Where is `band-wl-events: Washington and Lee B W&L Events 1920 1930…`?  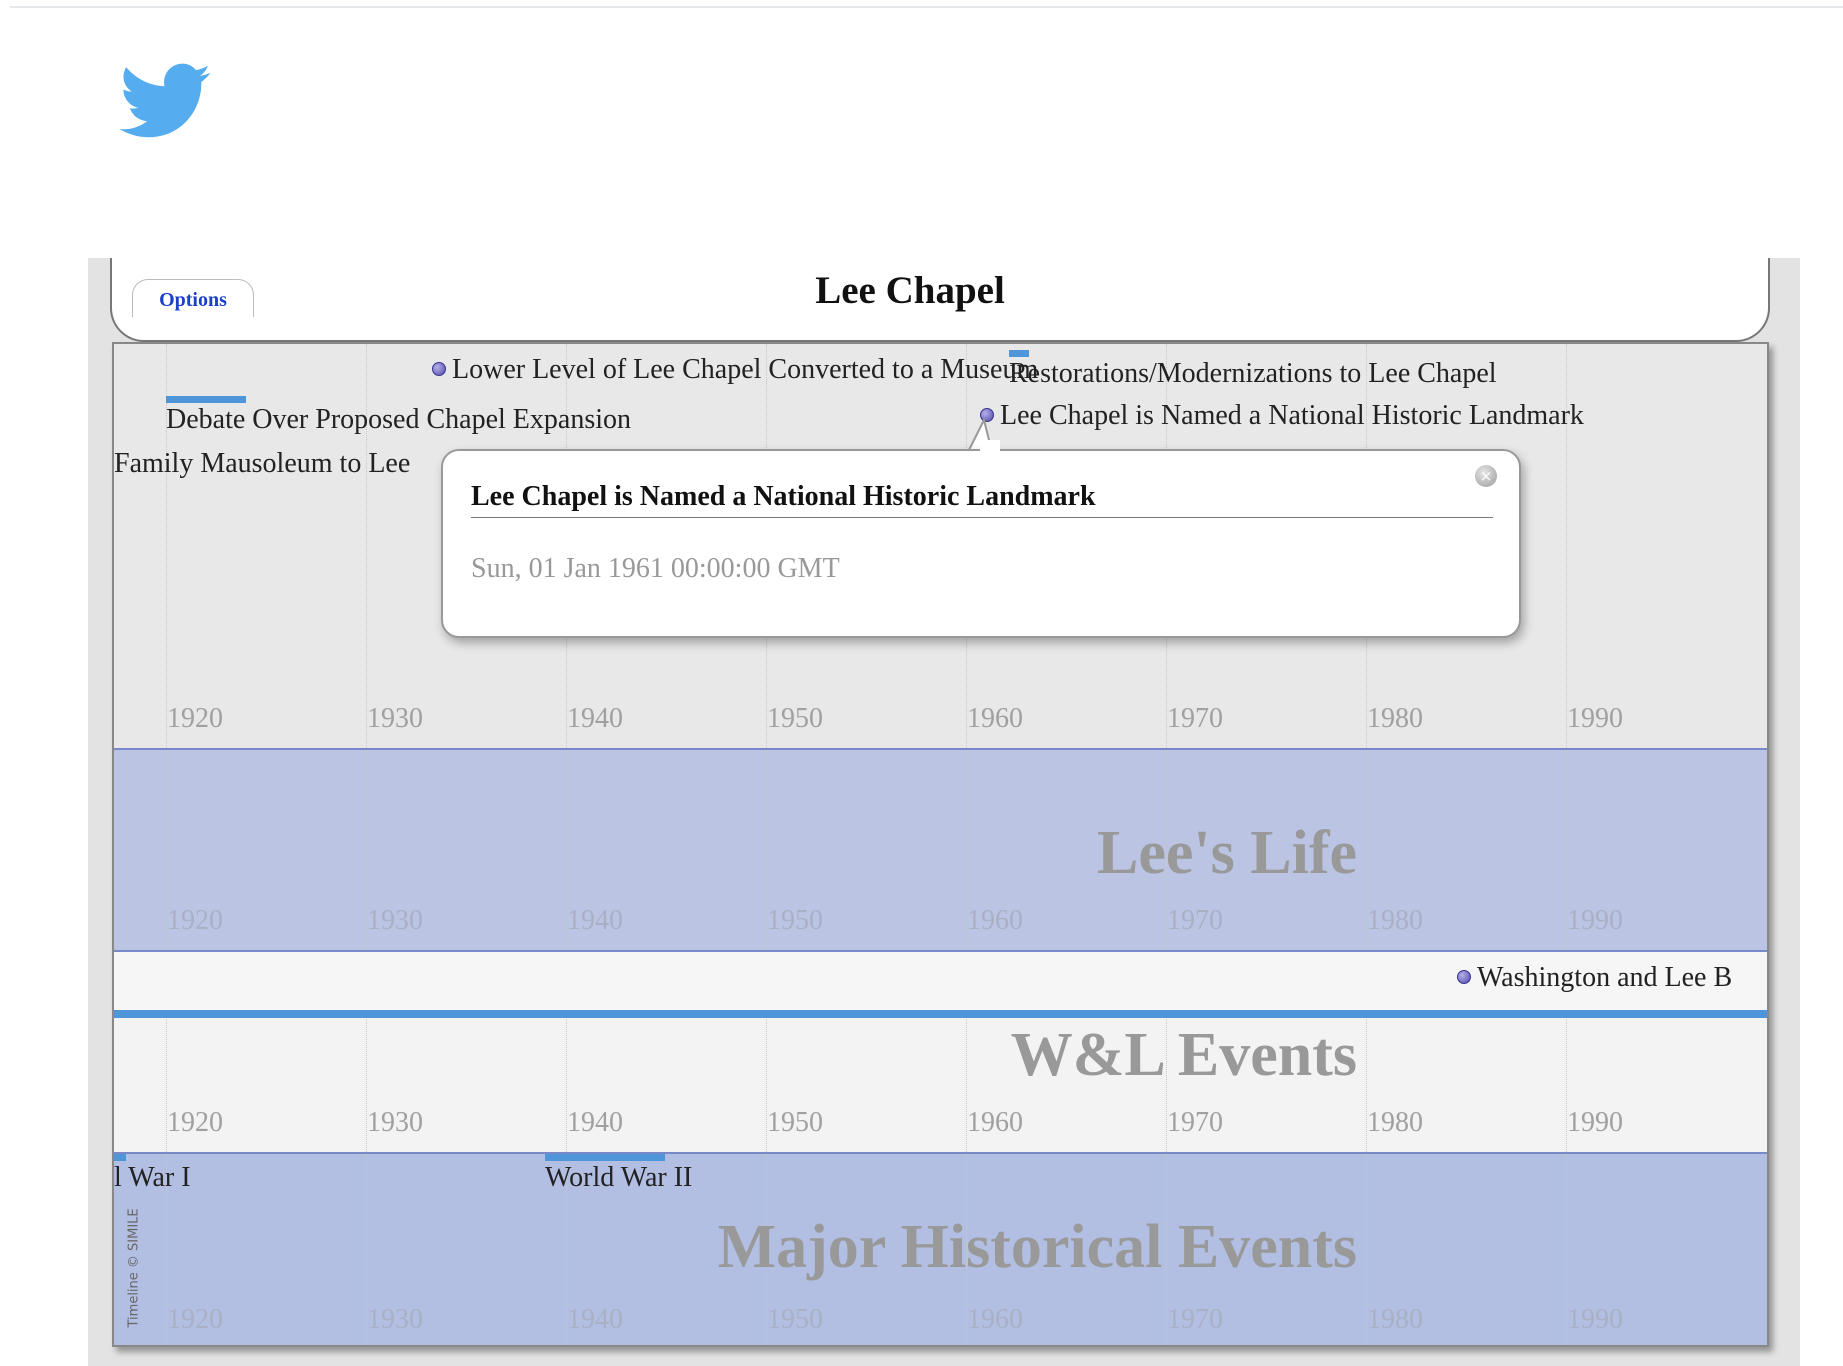
band-wl-events: Washington and Lee B W&L Events 1920 1930… is located at coordinates (940, 1053).